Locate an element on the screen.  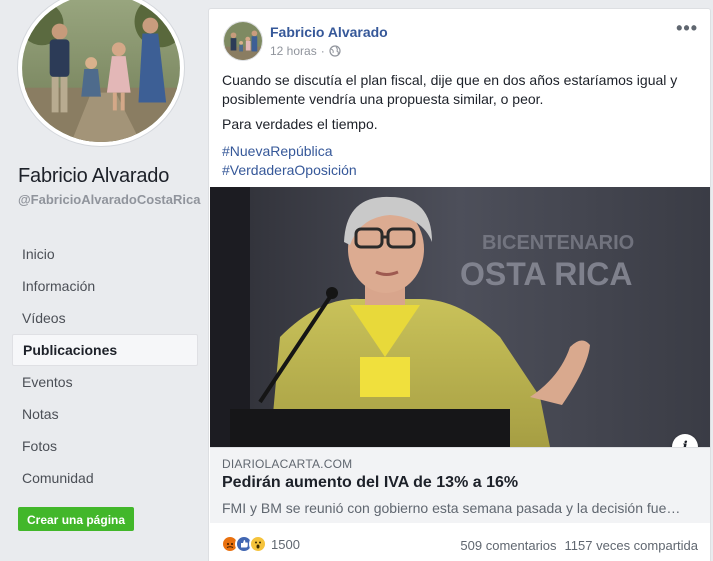
nav-item-notas: Notas is located at coordinates (105, 414).